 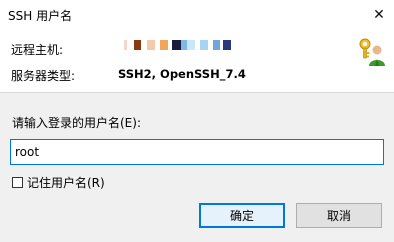 What do you see at coordinates (242, 215) in the screenshot?
I see `ok-button: 确定` at bounding box center [242, 215].